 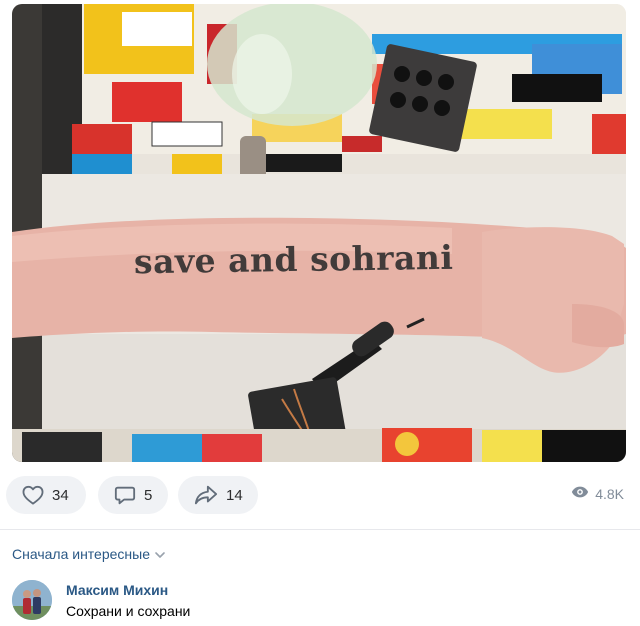 I want to click on comment-icon, so click(x=125, y=495).